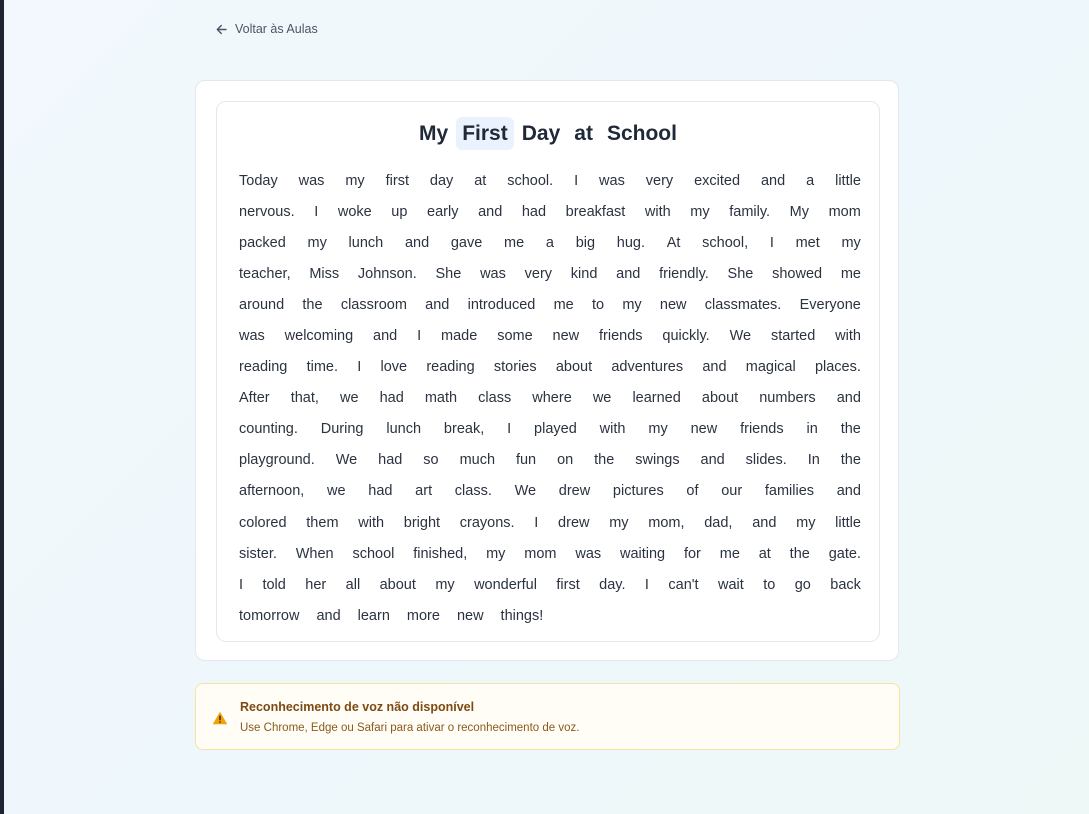 The image size is (1089, 814). Describe the element at coordinates (258, 554) in the screenshot. I see `story-word: sister.` at that location.